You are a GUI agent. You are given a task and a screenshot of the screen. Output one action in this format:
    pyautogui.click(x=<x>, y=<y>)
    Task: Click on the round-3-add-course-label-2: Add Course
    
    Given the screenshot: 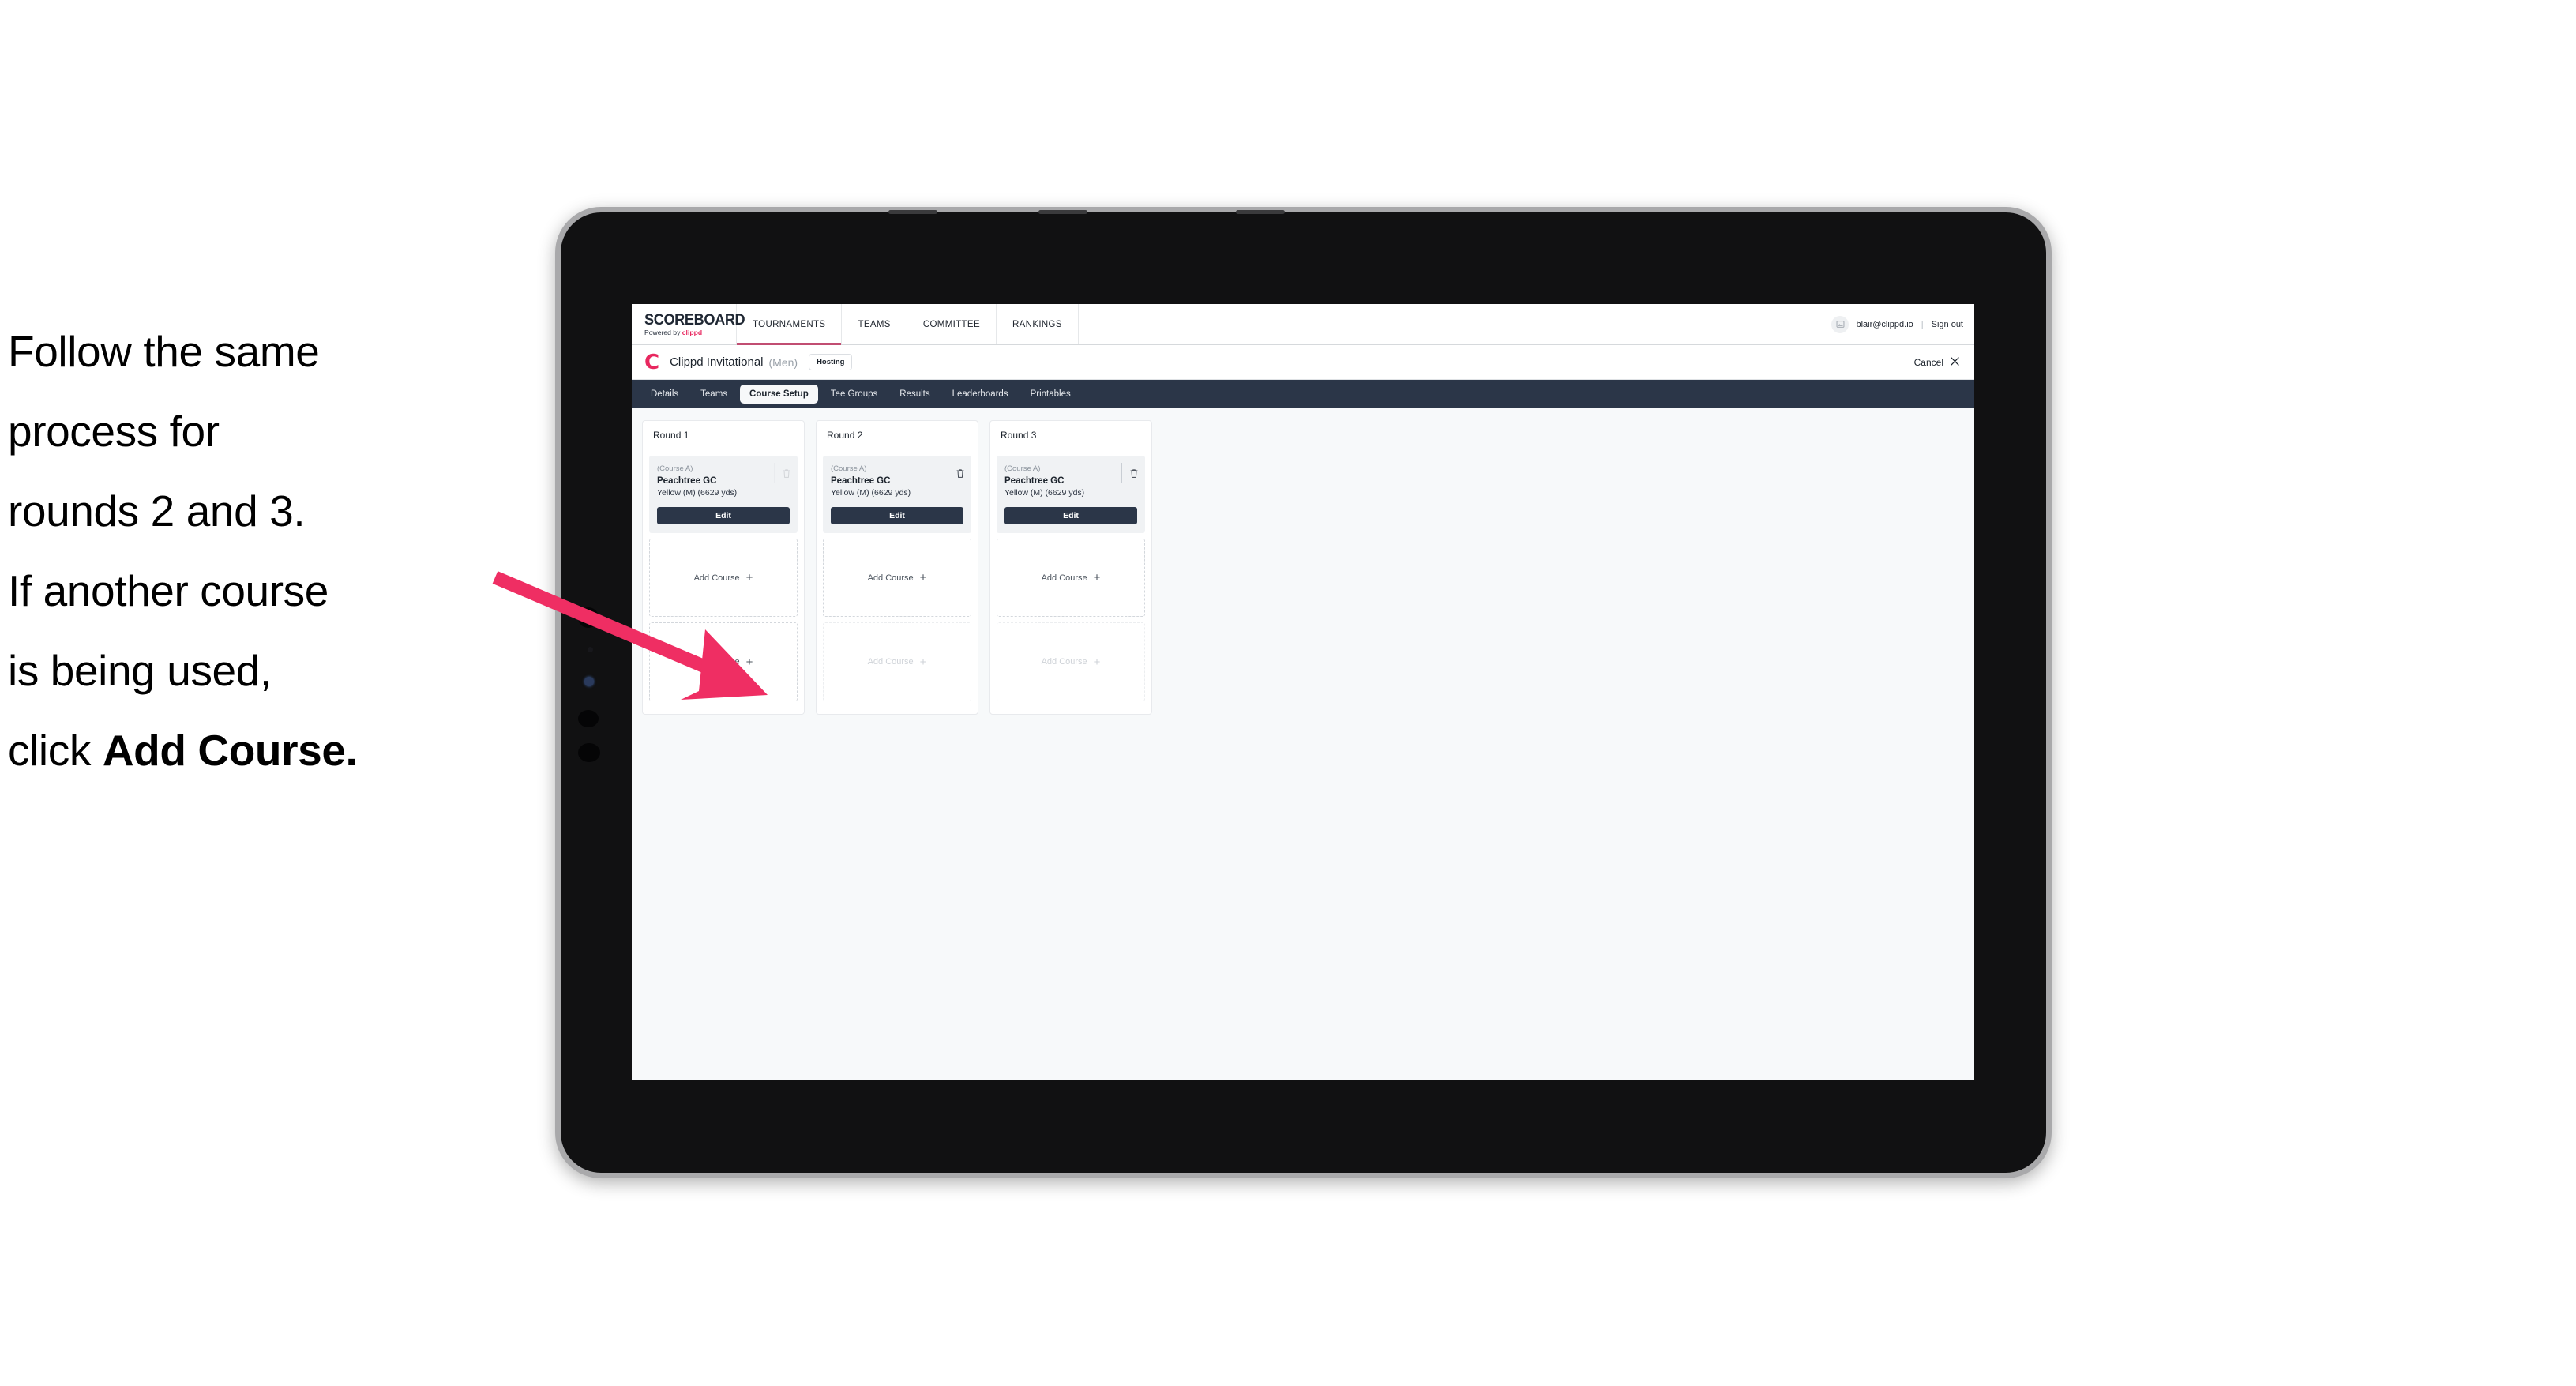 What is the action you would take?
    pyautogui.click(x=1064, y=662)
    